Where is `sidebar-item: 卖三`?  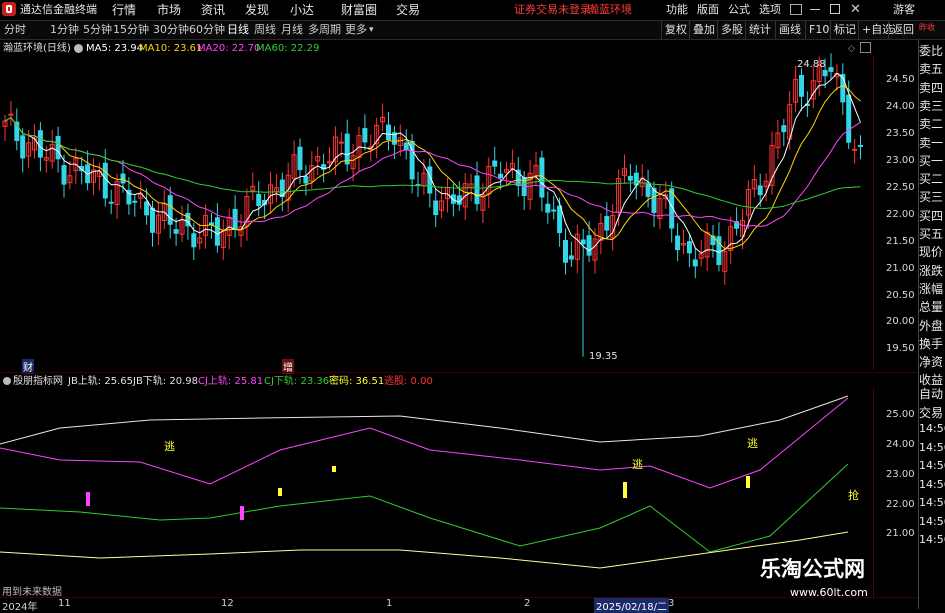 sidebar-item: 卖三 is located at coordinates (932, 105).